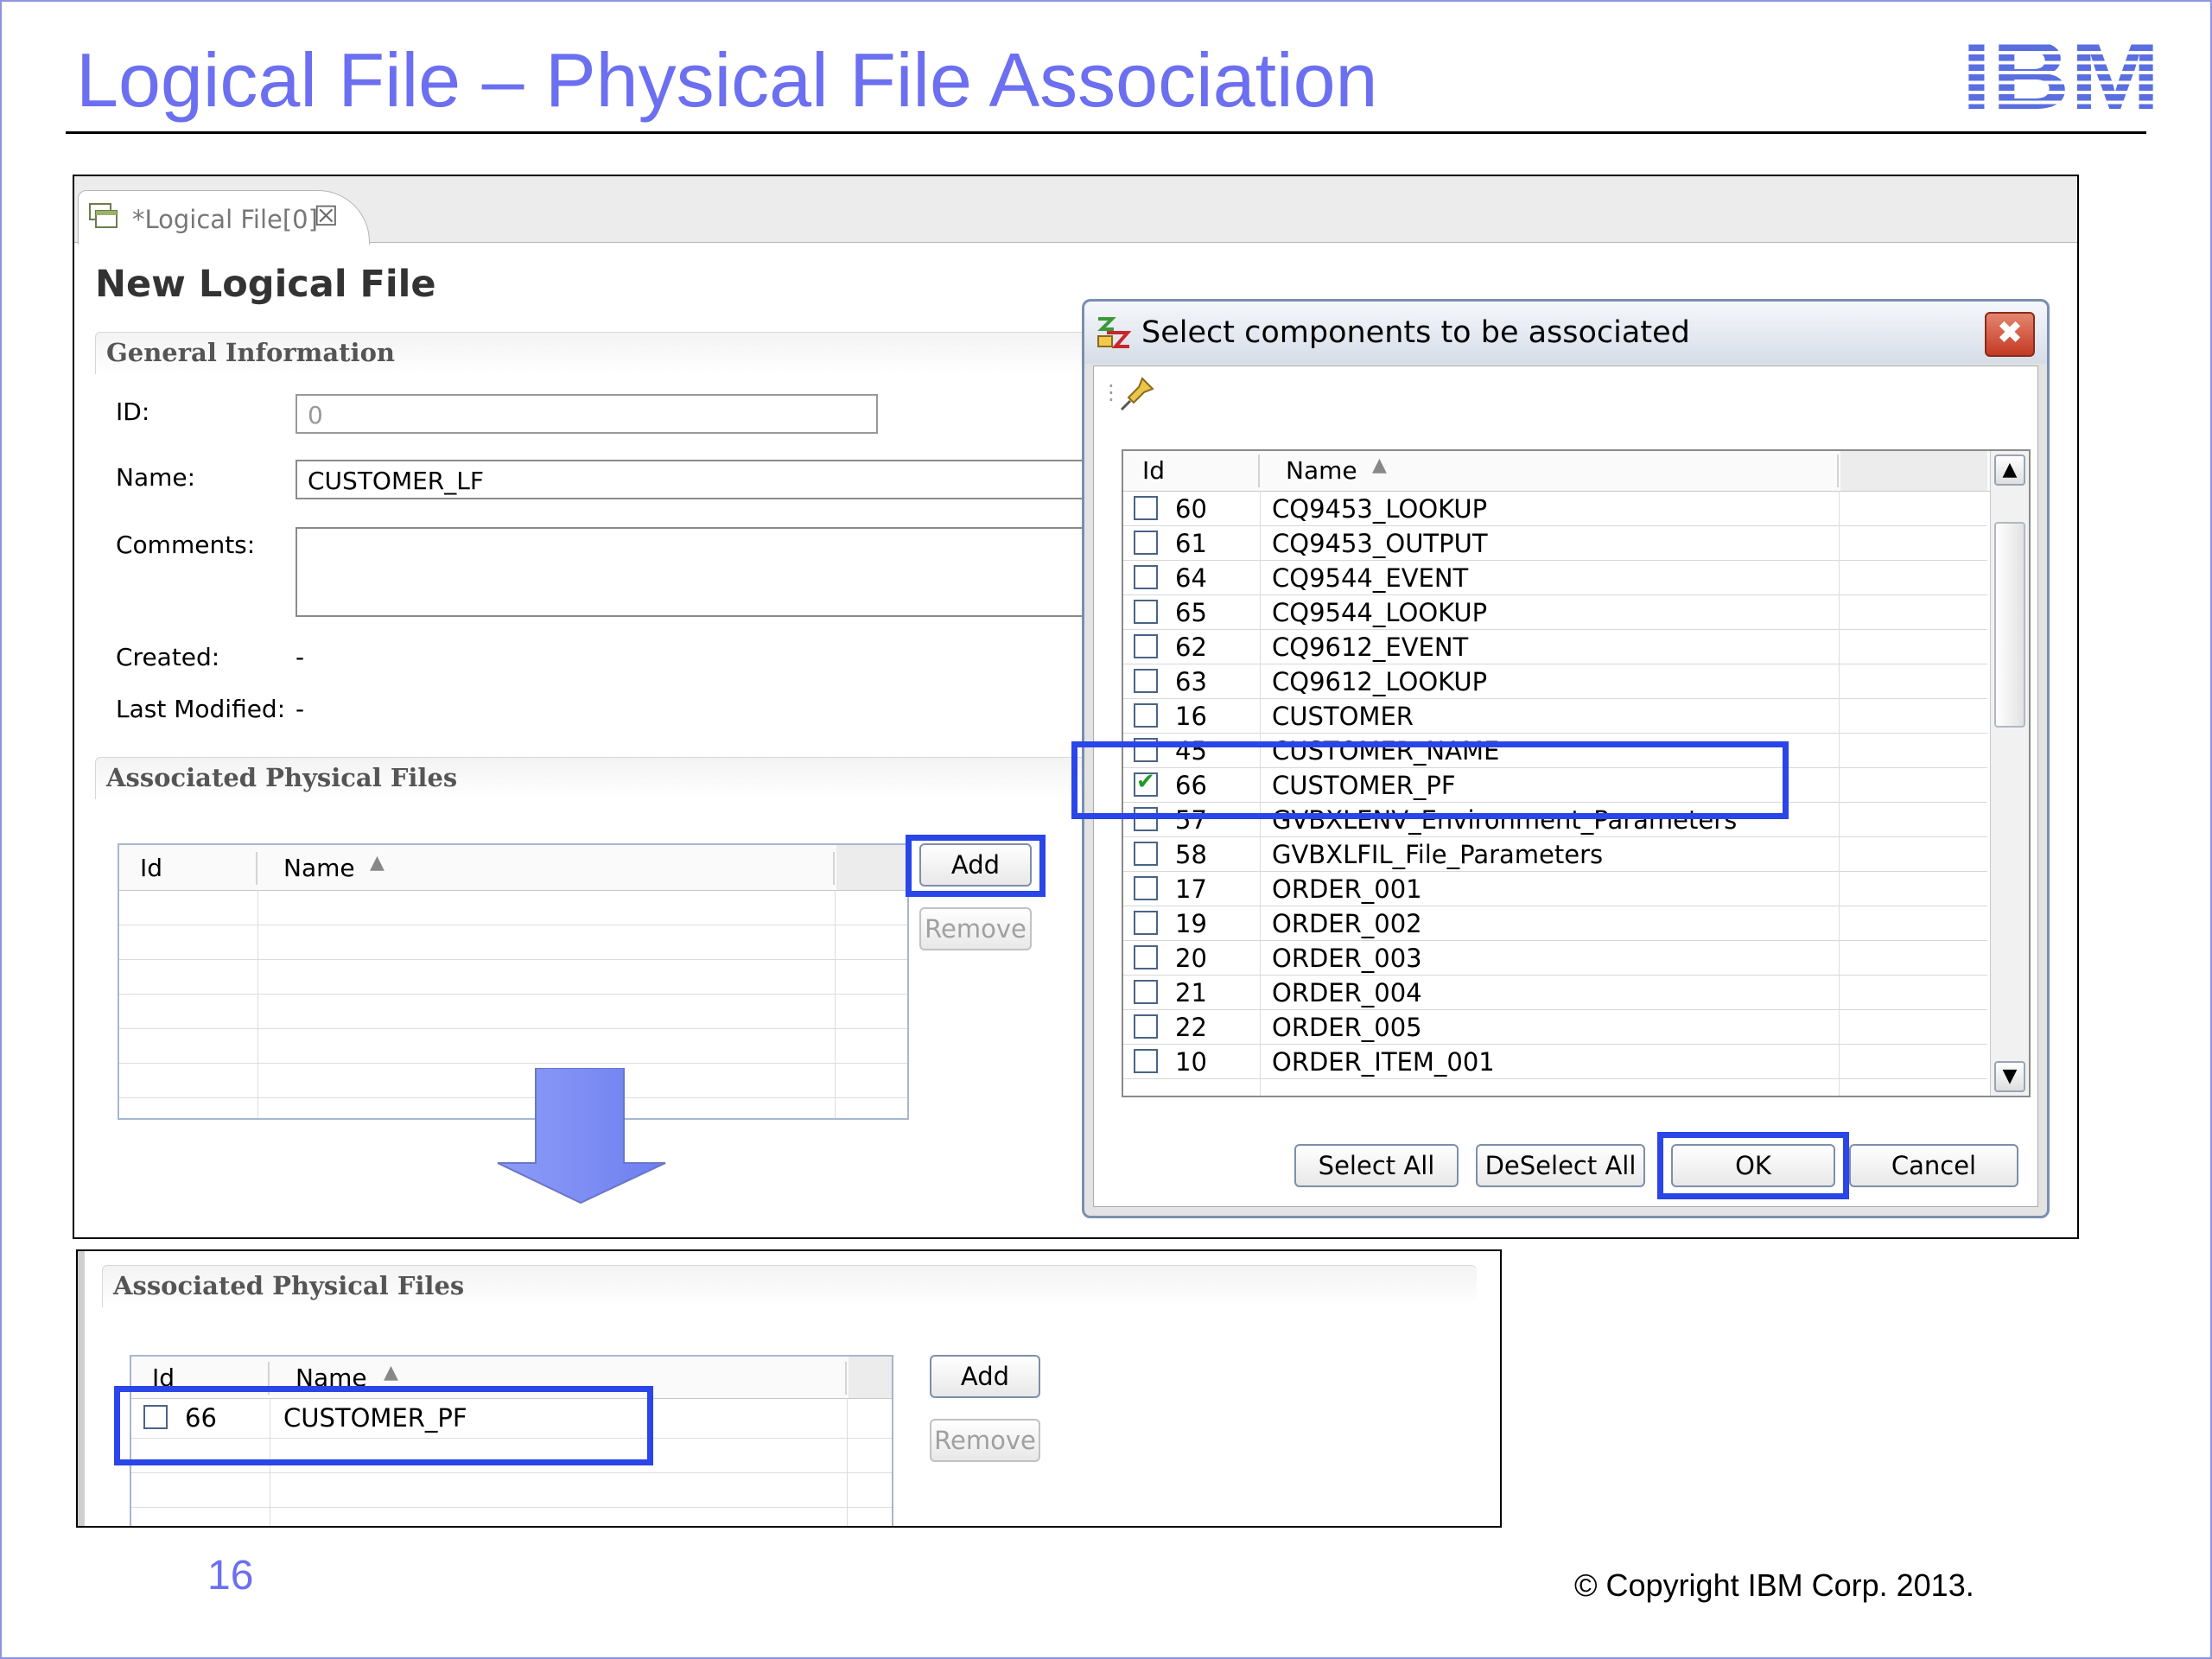 The height and width of the screenshot is (1659, 2212). I want to click on grid-header: Id Name ▲, so click(513, 868).